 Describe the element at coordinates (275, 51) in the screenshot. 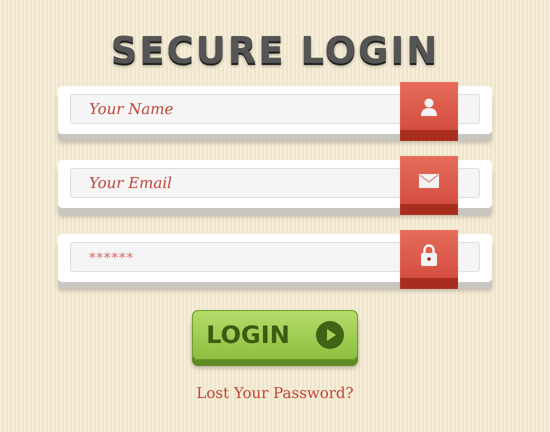

I see `page-title: SECURE LOGIN` at that location.